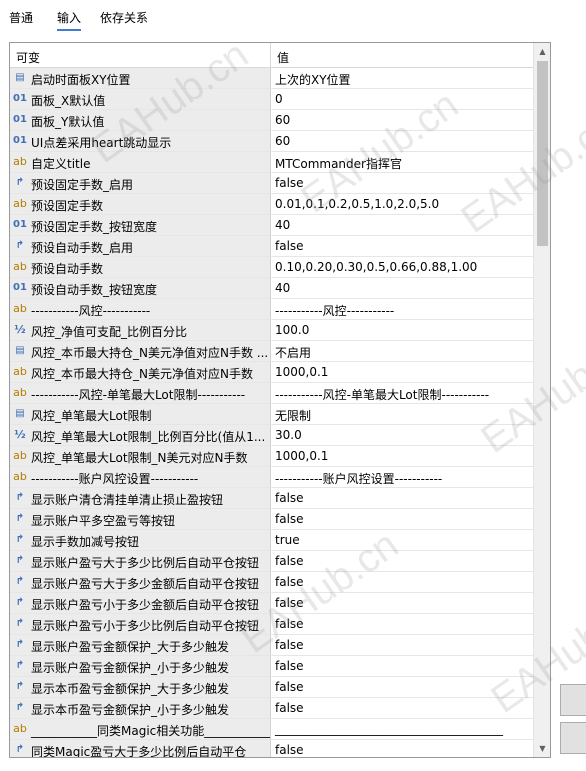 The width and height of the screenshot is (586, 771). What do you see at coordinates (140, 267) in the screenshot?
I see `variable-cell: ab 预设自动手数` at bounding box center [140, 267].